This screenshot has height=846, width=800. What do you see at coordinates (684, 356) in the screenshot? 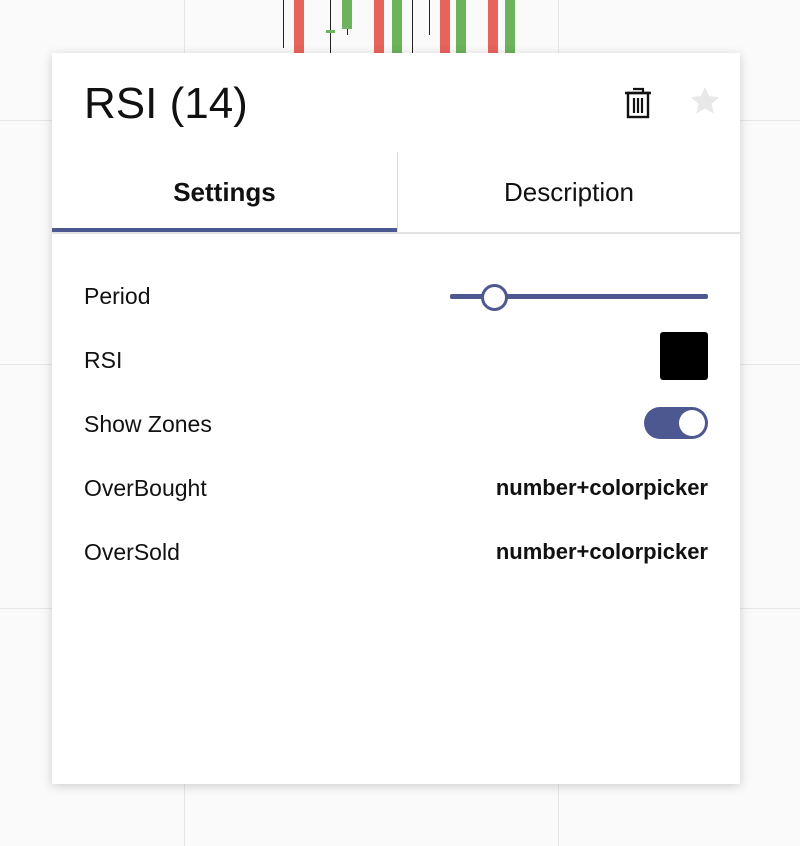
I see `rsi-color-picker` at bounding box center [684, 356].